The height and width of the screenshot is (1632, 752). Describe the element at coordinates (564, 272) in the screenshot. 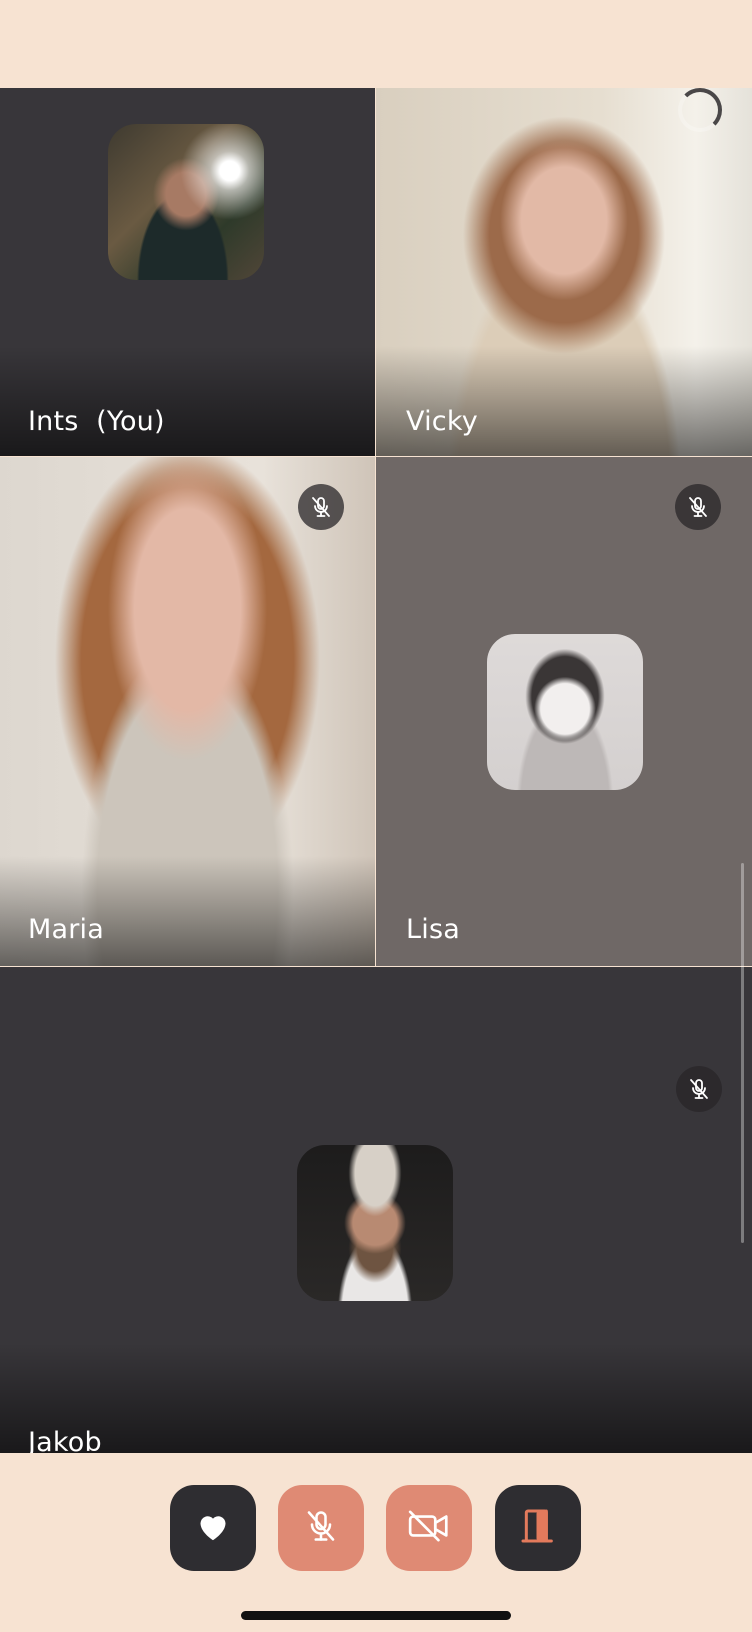

I see `participant-tile-vicky: Vicky` at that location.